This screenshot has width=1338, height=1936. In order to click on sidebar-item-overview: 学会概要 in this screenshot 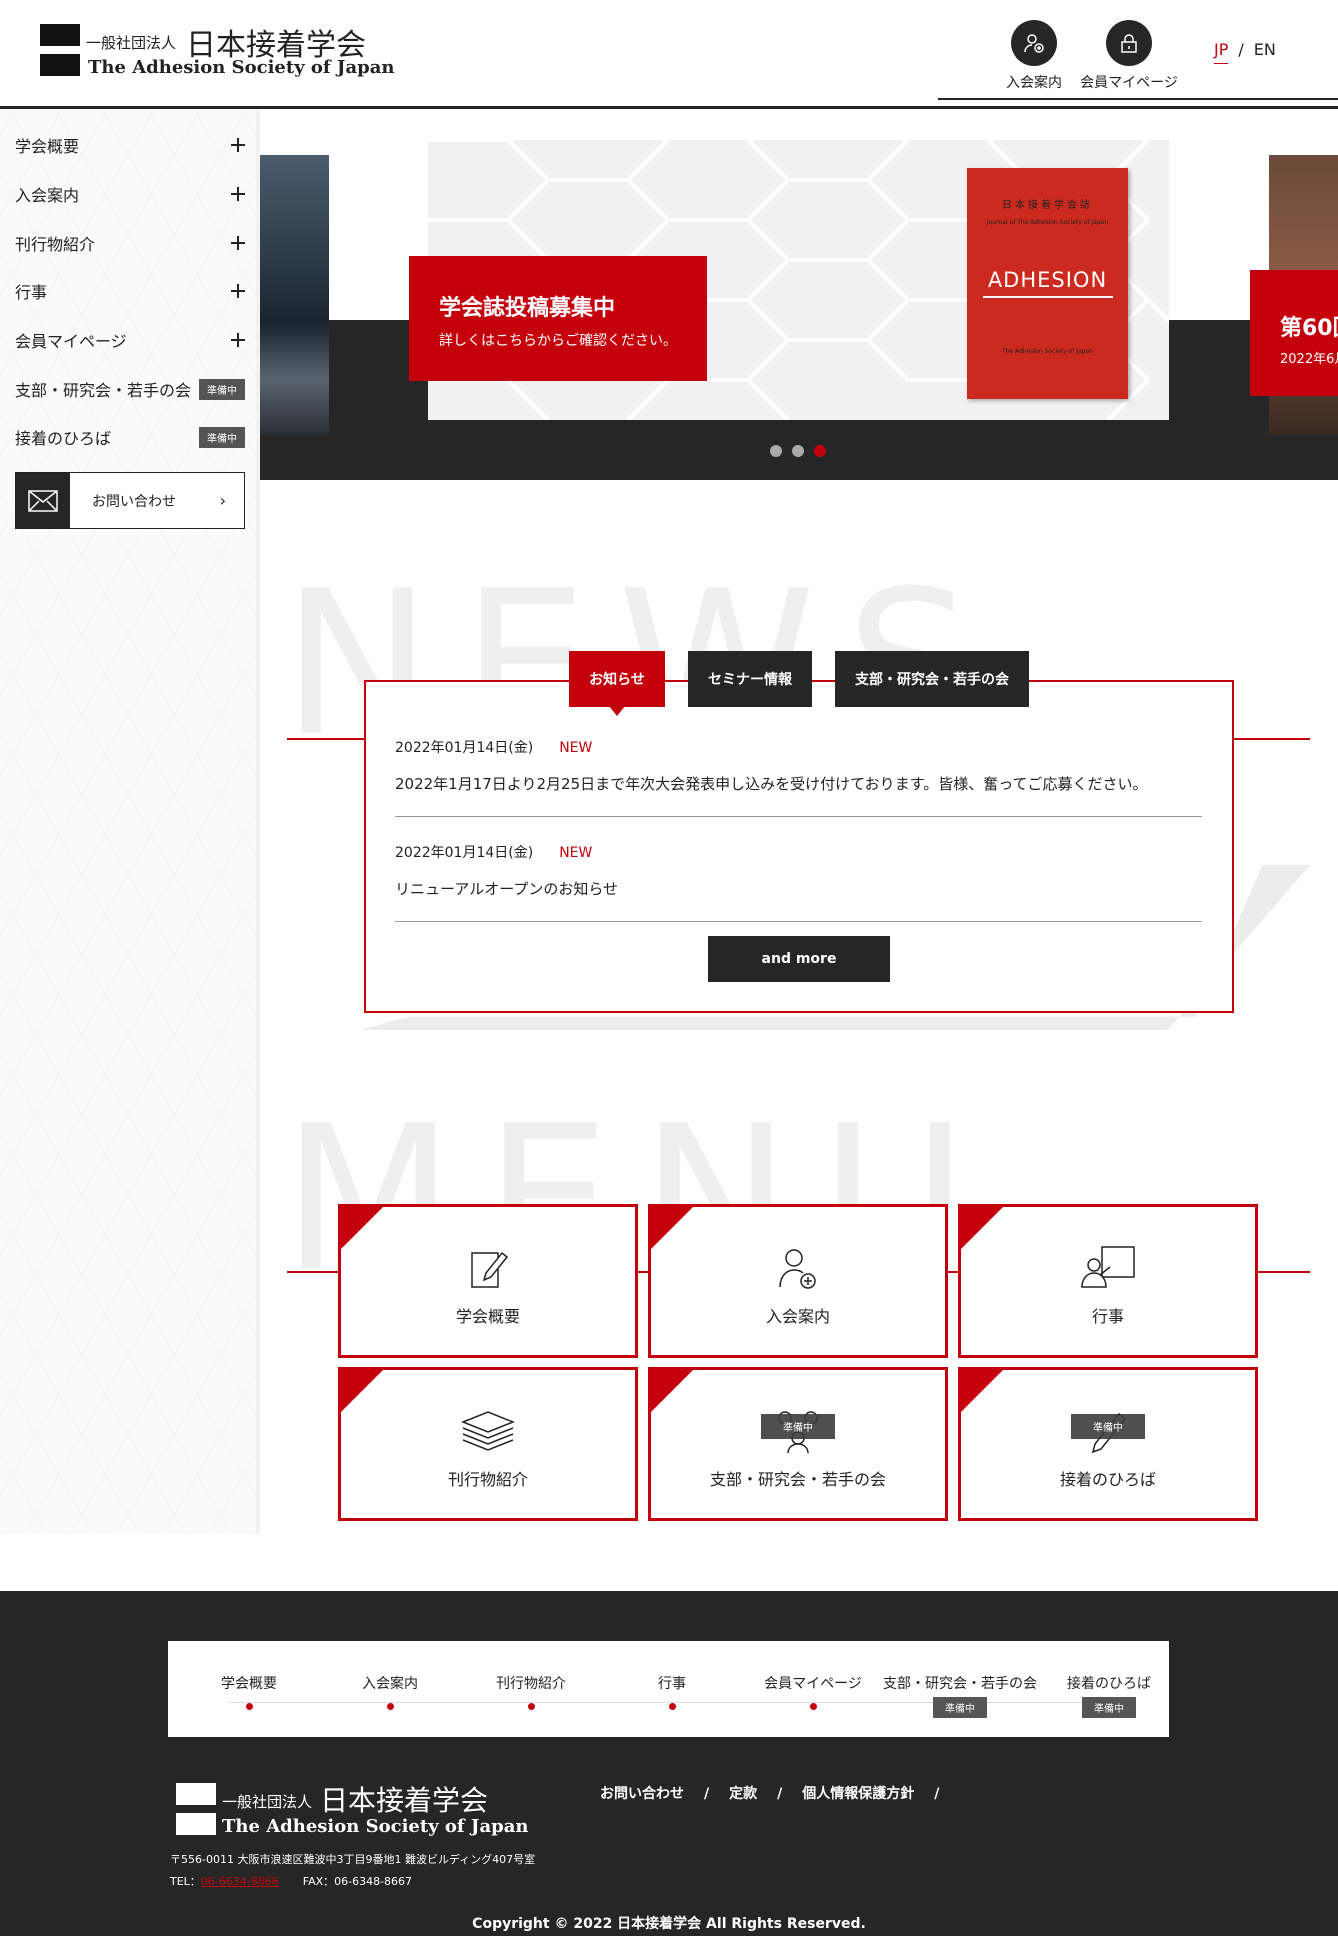, I will do `click(130, 145)`.